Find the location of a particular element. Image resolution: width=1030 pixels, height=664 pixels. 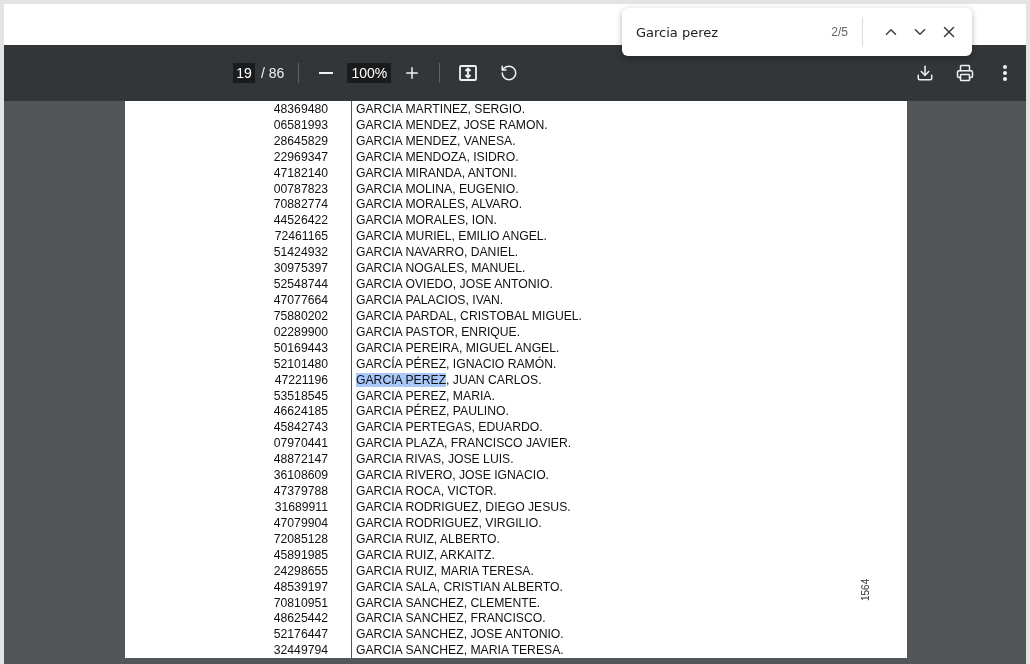

person-name: GARCIA PÉREZ, PAULINO. is located at coordinates (432, 411).